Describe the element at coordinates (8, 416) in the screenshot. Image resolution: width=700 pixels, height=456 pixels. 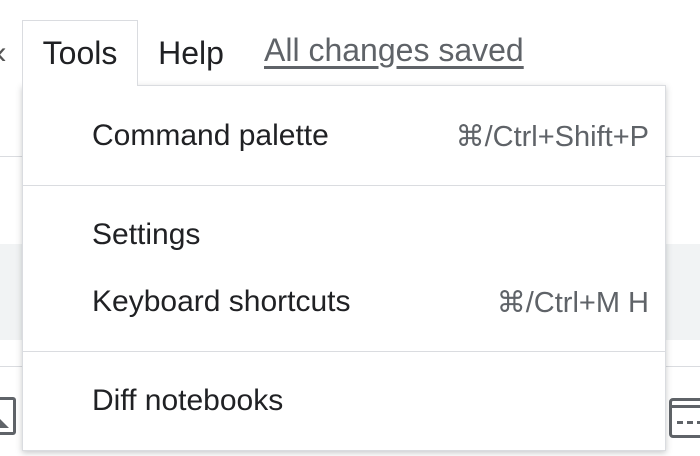
I see `image-icon` at that location.